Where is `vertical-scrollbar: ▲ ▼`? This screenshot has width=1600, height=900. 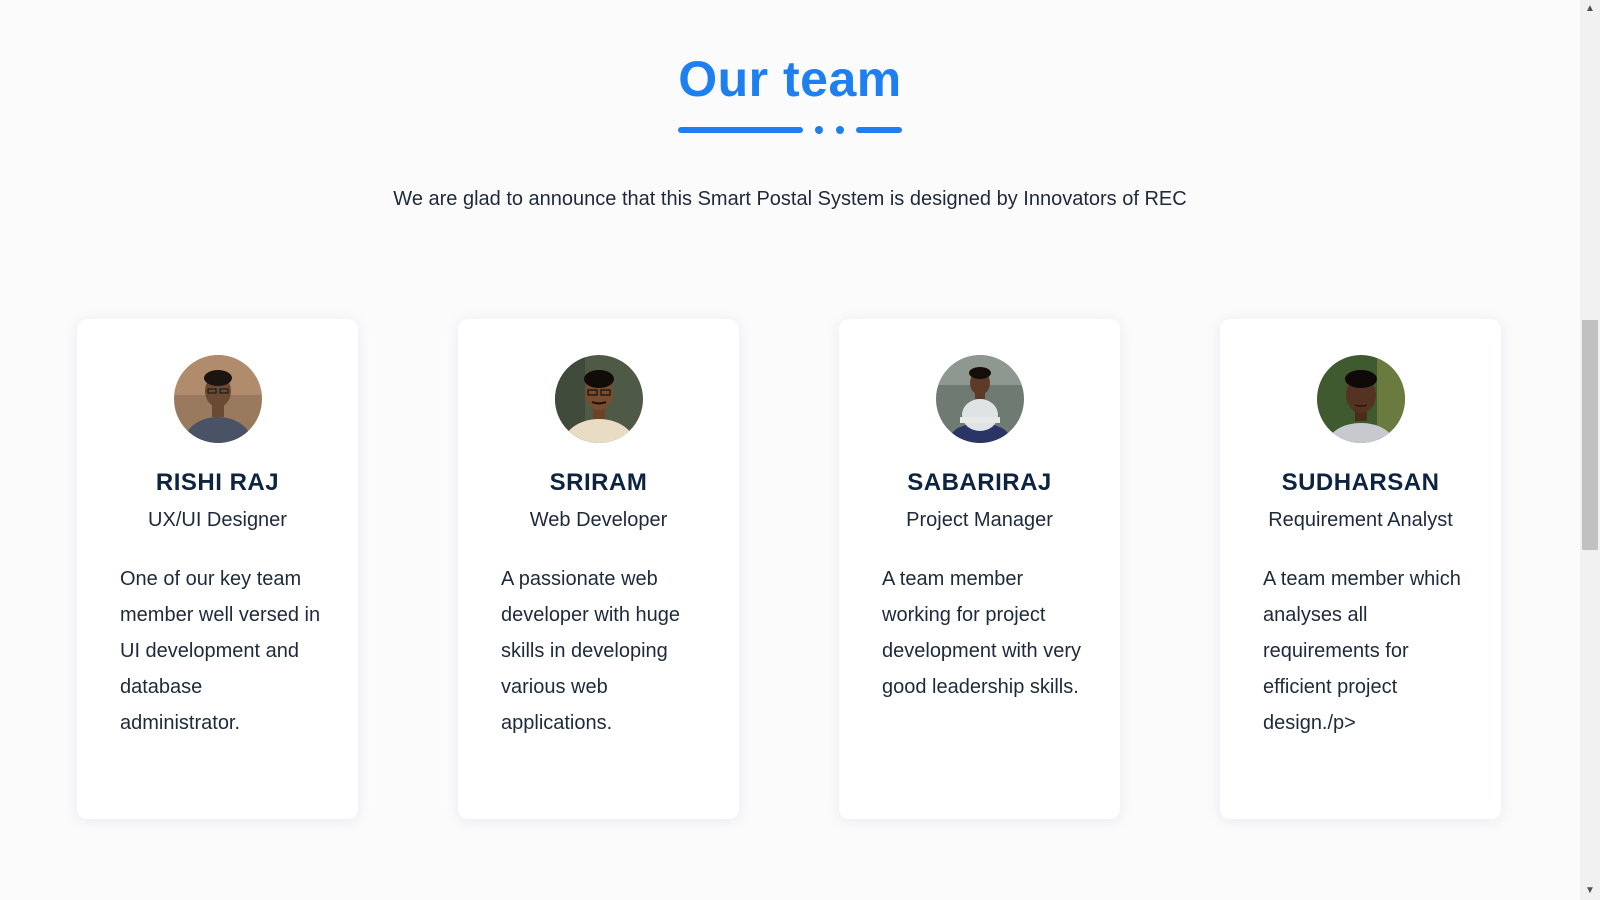 vertical-scrollbar: ▲ ▼ is located at coordinates (1590, 450).